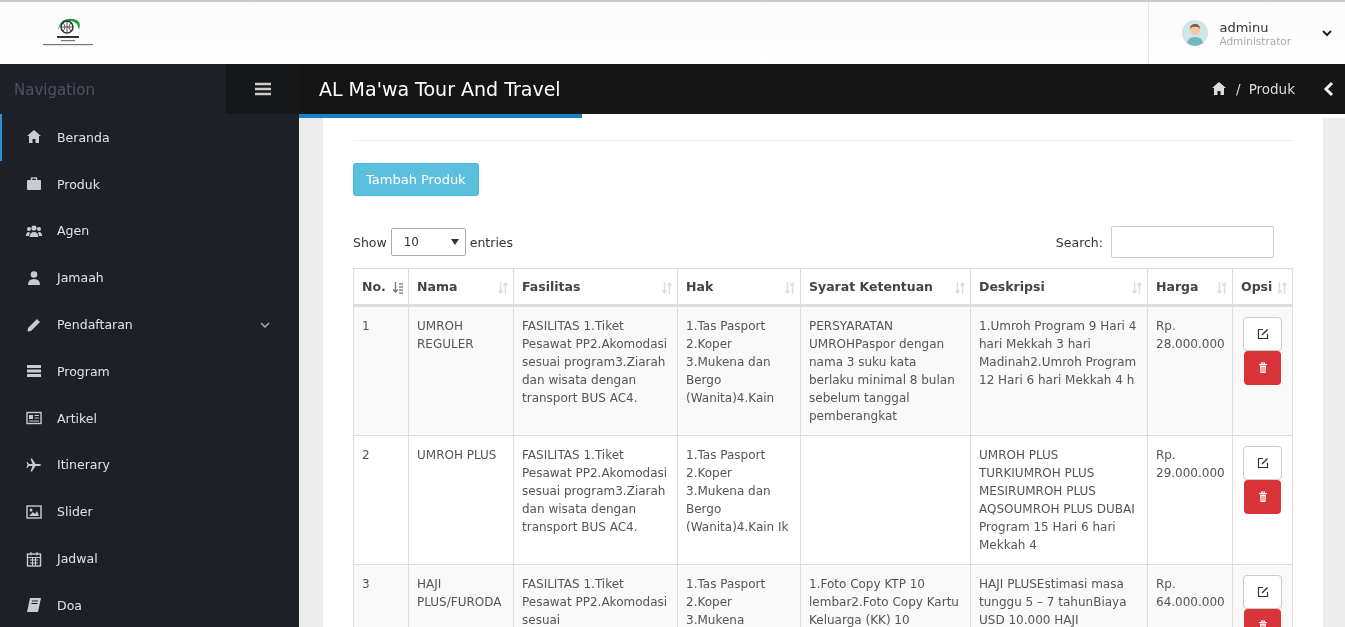 The image size is (1345, 627). What do you see at coordinates (885, 595) in the screenshot?
I see `table-cell: 1.Foto Copy KTP 10 lembar2.Foto Copy Kartu Keluarga (KK) 10` at bounding box center [885, 595].